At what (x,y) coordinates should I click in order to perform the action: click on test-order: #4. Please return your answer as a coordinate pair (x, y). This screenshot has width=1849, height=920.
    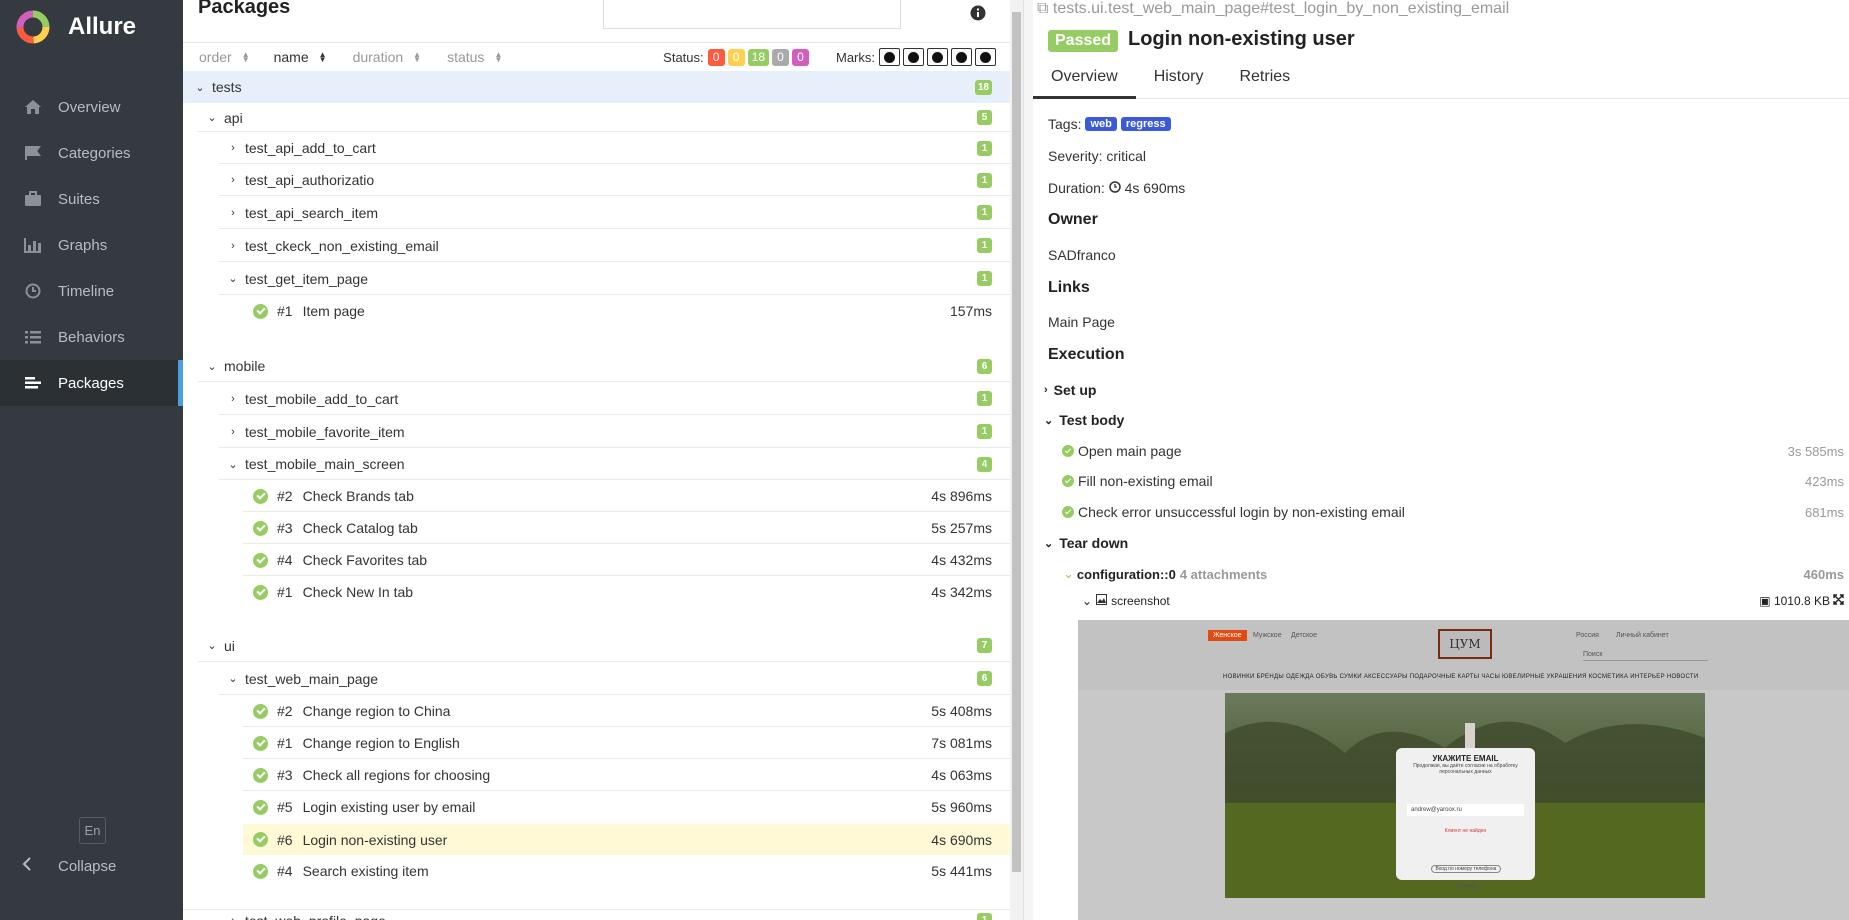
    Looking at the image, I should click on (285, 560).